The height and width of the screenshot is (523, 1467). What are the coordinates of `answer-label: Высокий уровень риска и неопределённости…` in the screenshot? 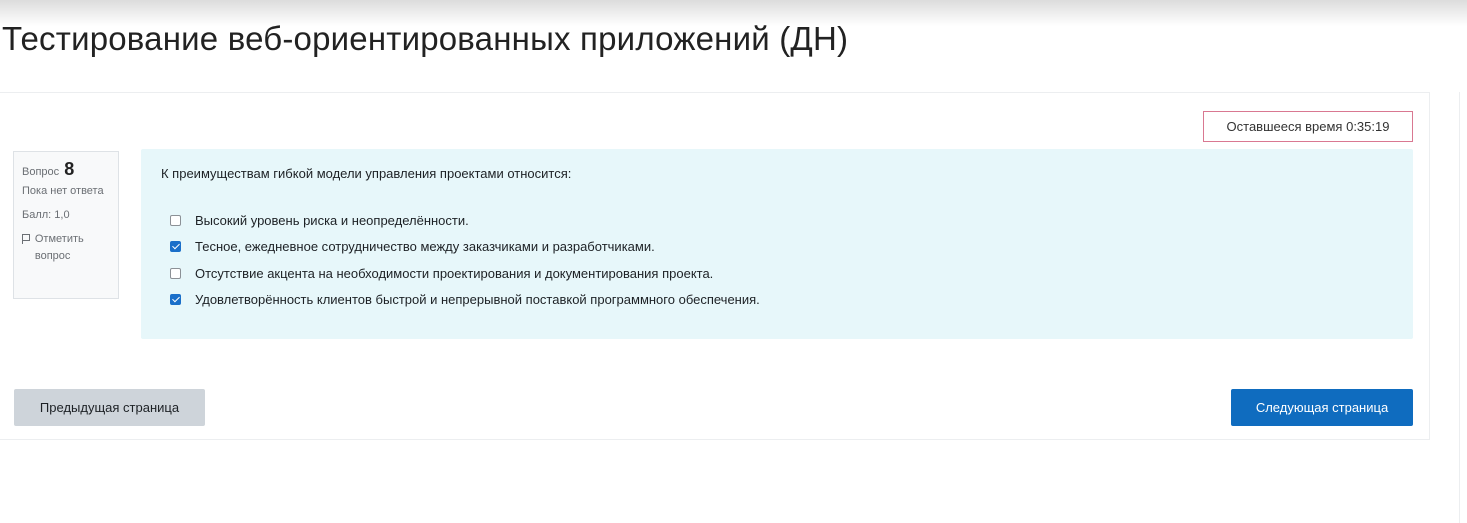 It's located at (332, 220).